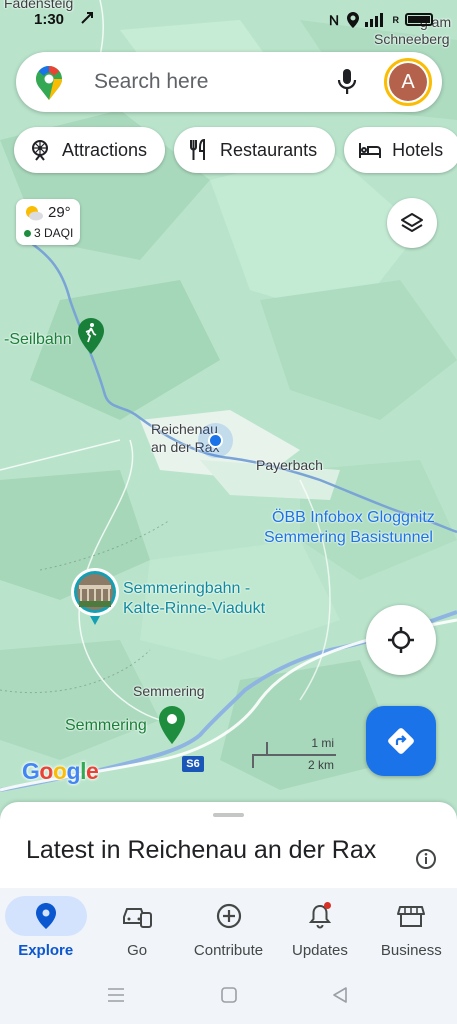  What do you see at coordinates (194, 609) in the screenshot?
I see `map-label-viaduct-2: Kalte-Rinne-Viadukt` at bounding box center [194, 609].